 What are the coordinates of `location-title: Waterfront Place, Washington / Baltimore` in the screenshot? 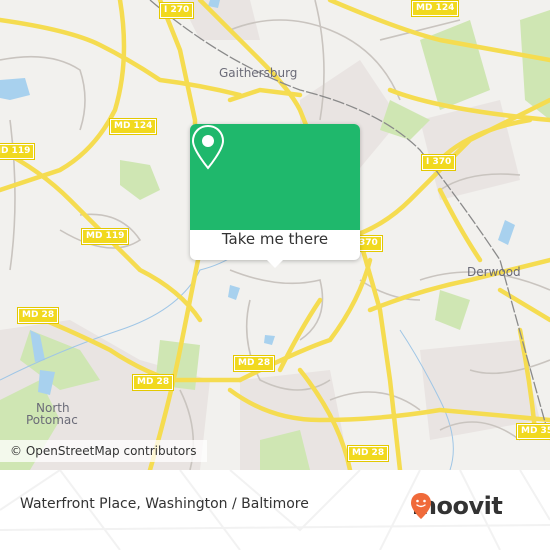 It's located at (164, 504).